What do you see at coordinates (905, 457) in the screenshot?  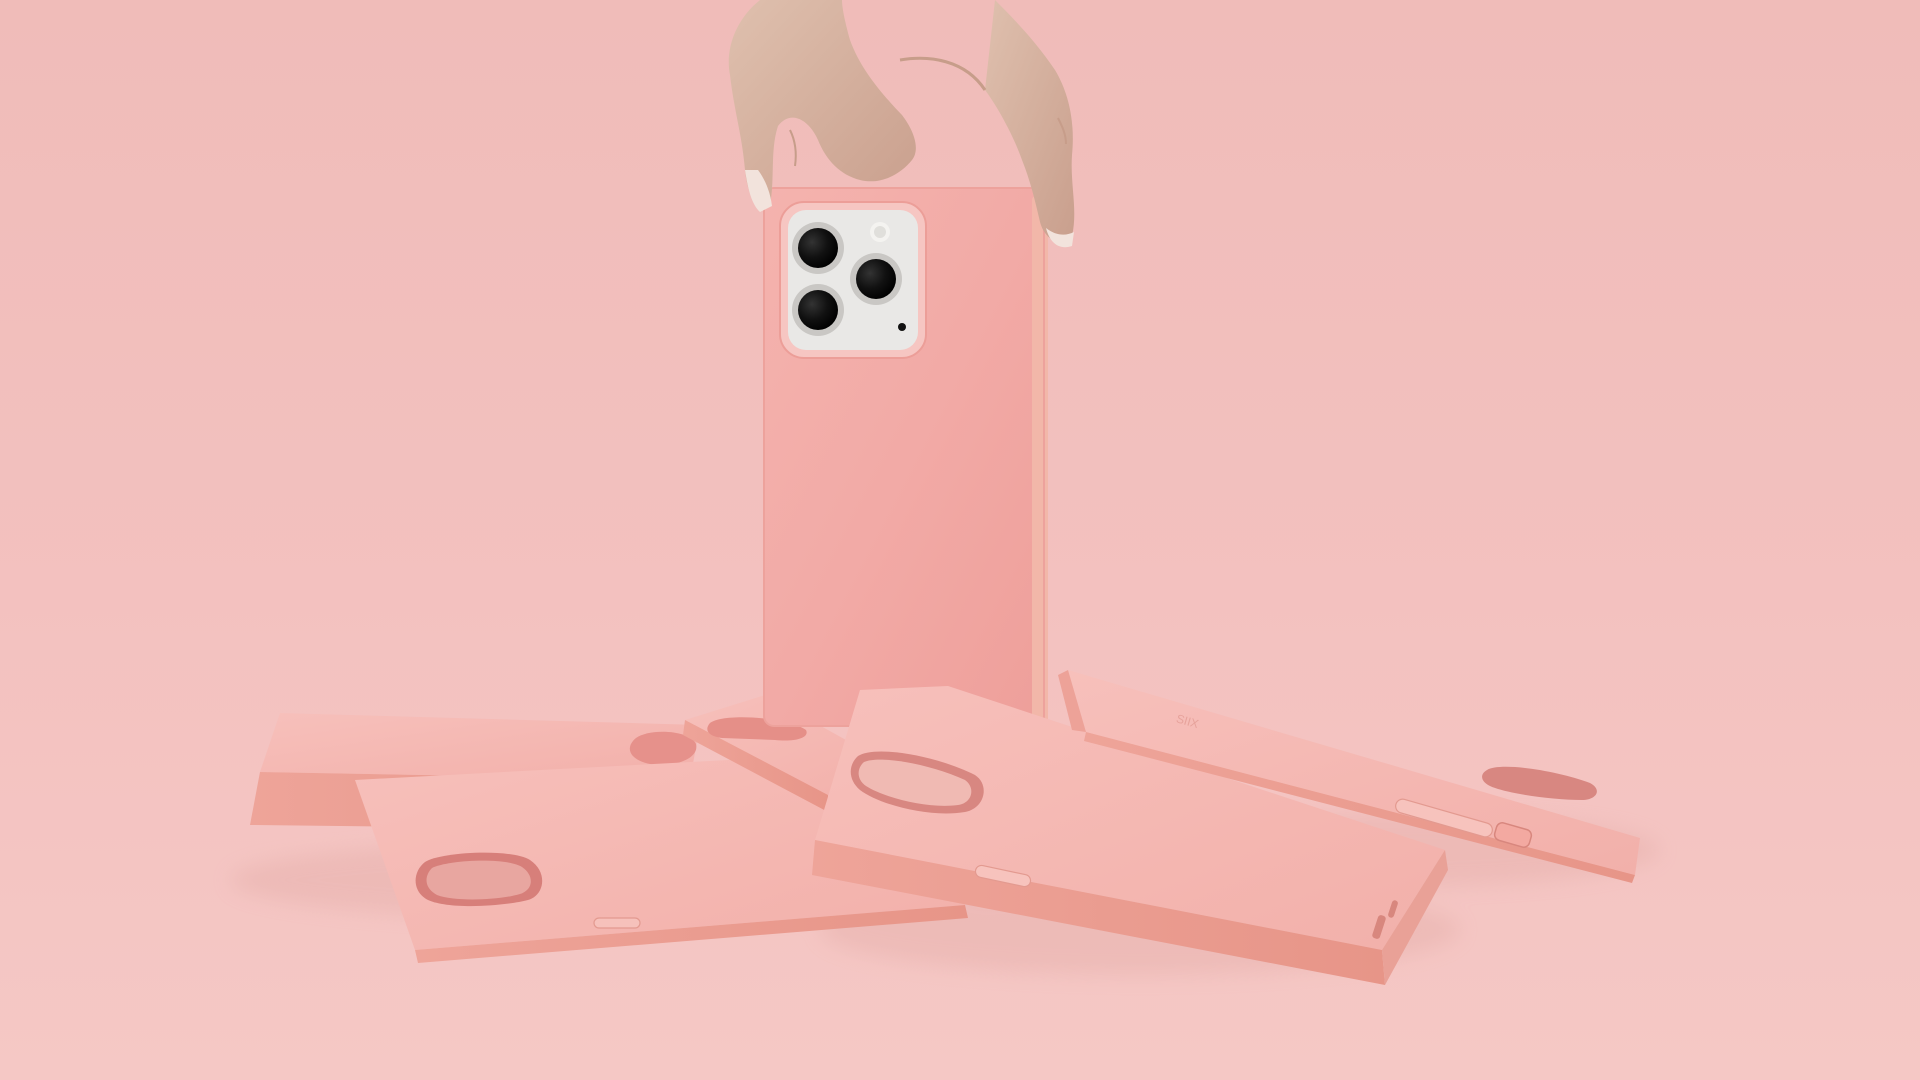 I see `standing-phone-case` at bounding box center [905, 457].